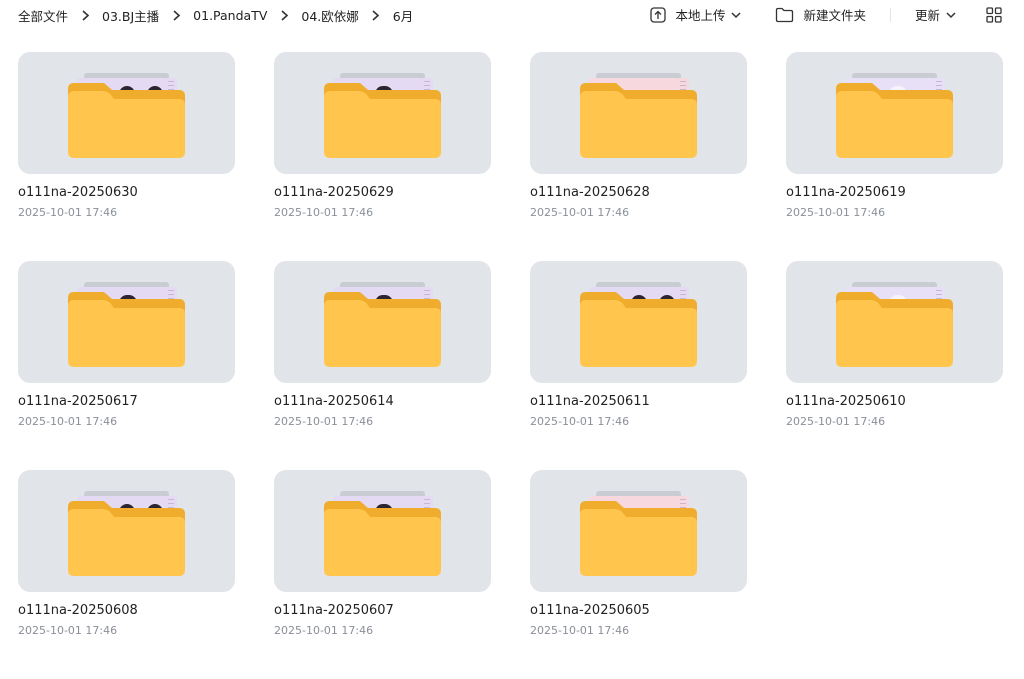 This screenshot has height=679, width=1024. I want to click on breadcrumb-item-streamer: 04.欧依娜, so click(329, 15).